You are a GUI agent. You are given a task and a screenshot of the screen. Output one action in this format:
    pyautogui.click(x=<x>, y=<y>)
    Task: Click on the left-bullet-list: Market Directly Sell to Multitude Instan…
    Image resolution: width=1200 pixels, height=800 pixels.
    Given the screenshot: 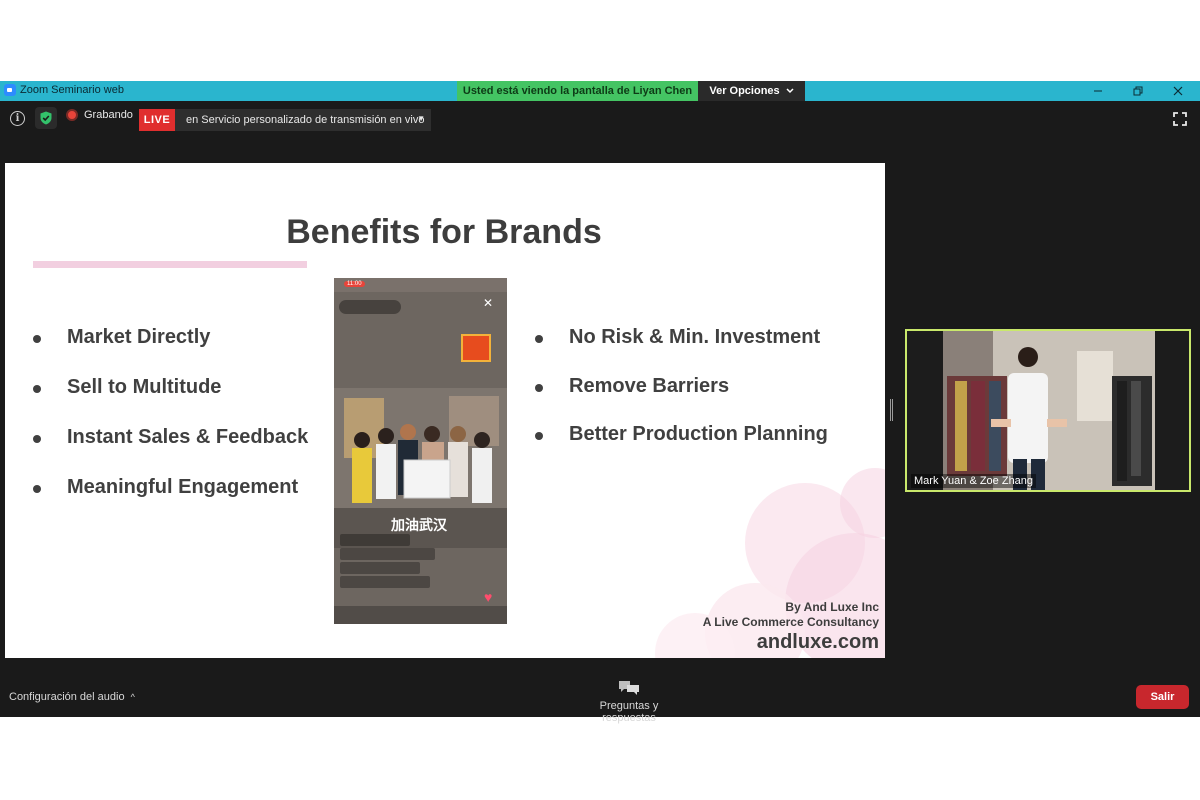 What is the action you would take?
    pyautogui.click(x=170, y=426)
    